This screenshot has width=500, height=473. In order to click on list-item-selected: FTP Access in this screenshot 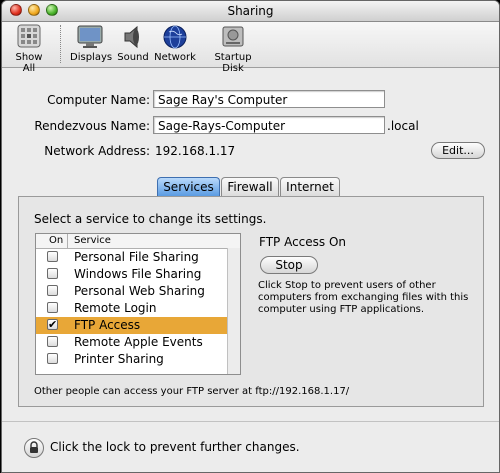, I will do `click(132, 325)`.